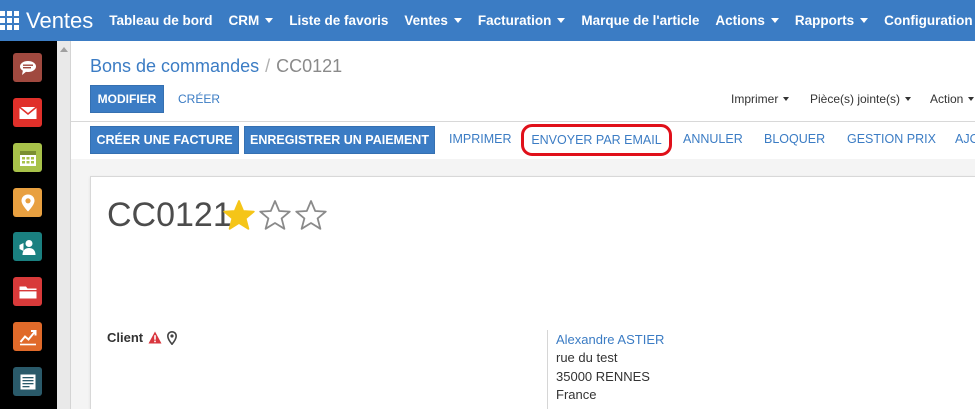 The image size is (975, 409). What do you see at coordinates (480, 139) in the screenshot?
I see `print-button: IMPRIMER` at bounding box center [480, 139].